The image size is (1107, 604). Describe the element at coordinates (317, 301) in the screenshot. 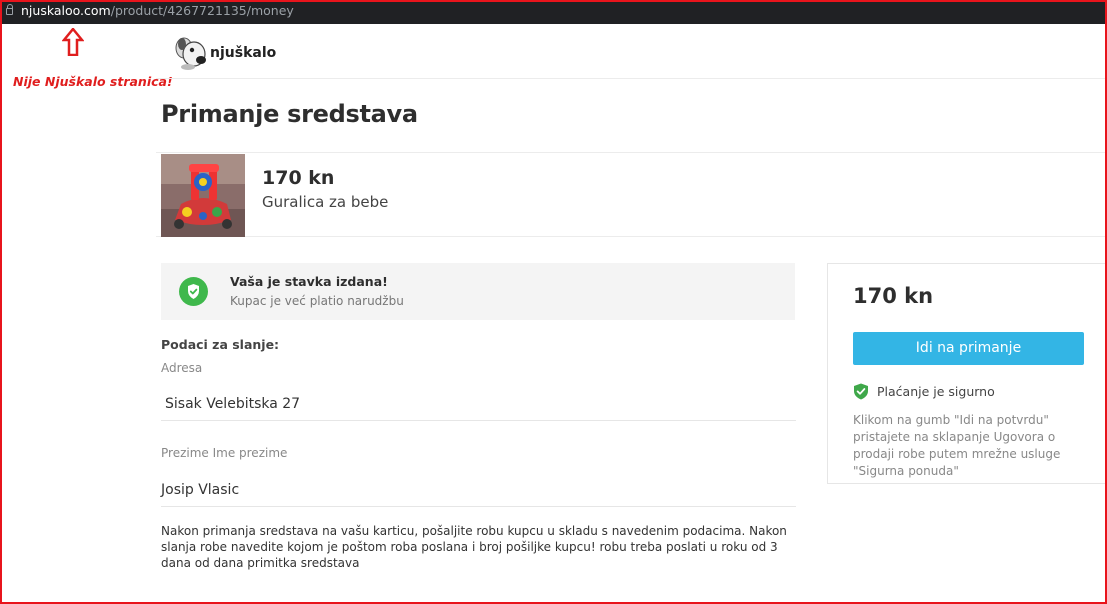

I see `notice-subtitle: Kupac je već platio narudžbu` at that location.